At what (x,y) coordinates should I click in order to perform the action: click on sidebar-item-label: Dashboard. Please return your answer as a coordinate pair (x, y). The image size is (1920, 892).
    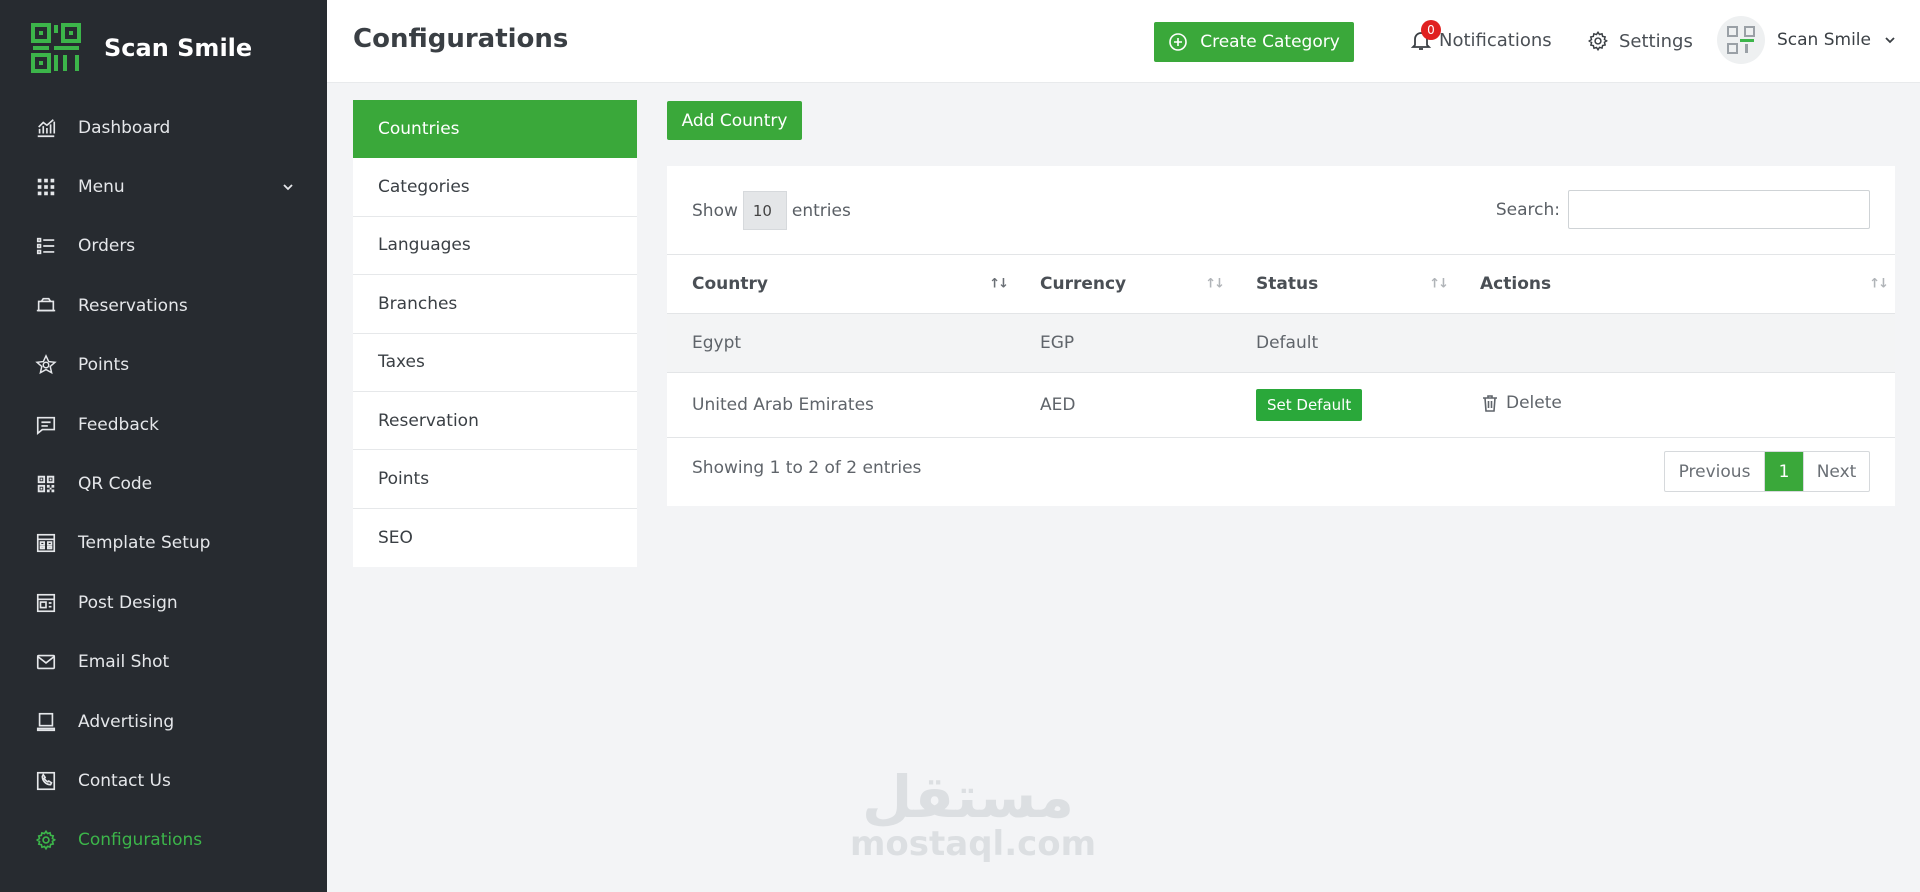
    Looking at the image, I should click on (124, 127).